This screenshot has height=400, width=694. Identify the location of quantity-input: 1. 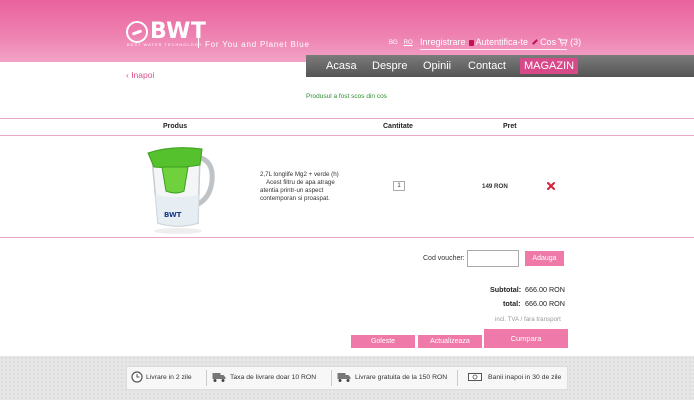
(399, 186).